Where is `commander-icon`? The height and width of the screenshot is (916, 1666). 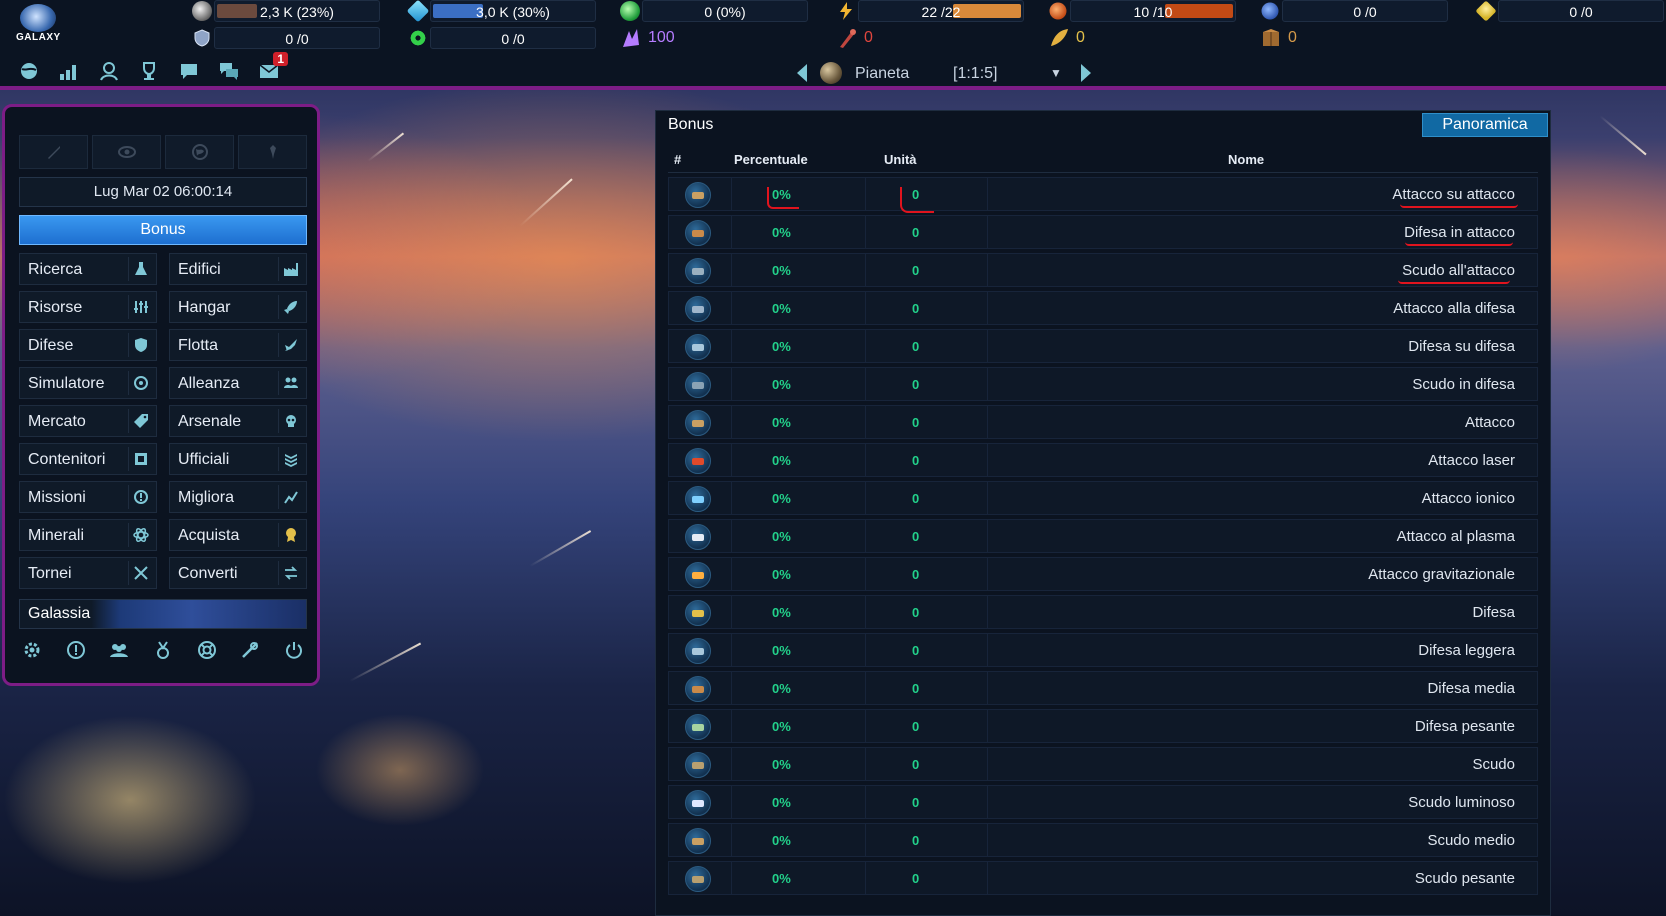 commander-icon is located at coordinates (109, 71).